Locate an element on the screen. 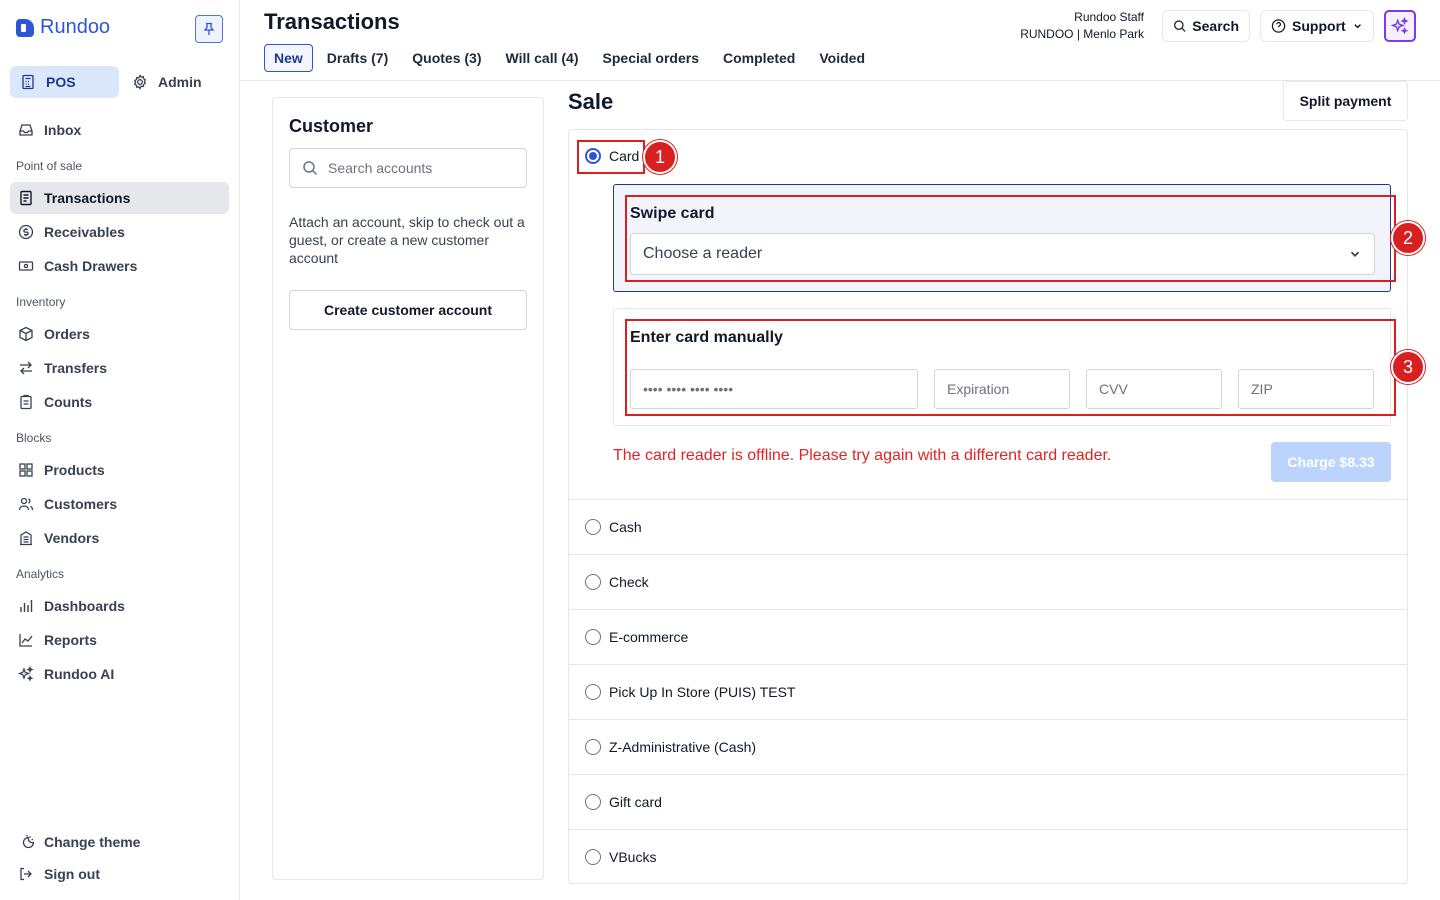 The width and height of the screenshot is (1440, 900). sidebar-item-transfers: Transfers is located at coordinates (119, 368).